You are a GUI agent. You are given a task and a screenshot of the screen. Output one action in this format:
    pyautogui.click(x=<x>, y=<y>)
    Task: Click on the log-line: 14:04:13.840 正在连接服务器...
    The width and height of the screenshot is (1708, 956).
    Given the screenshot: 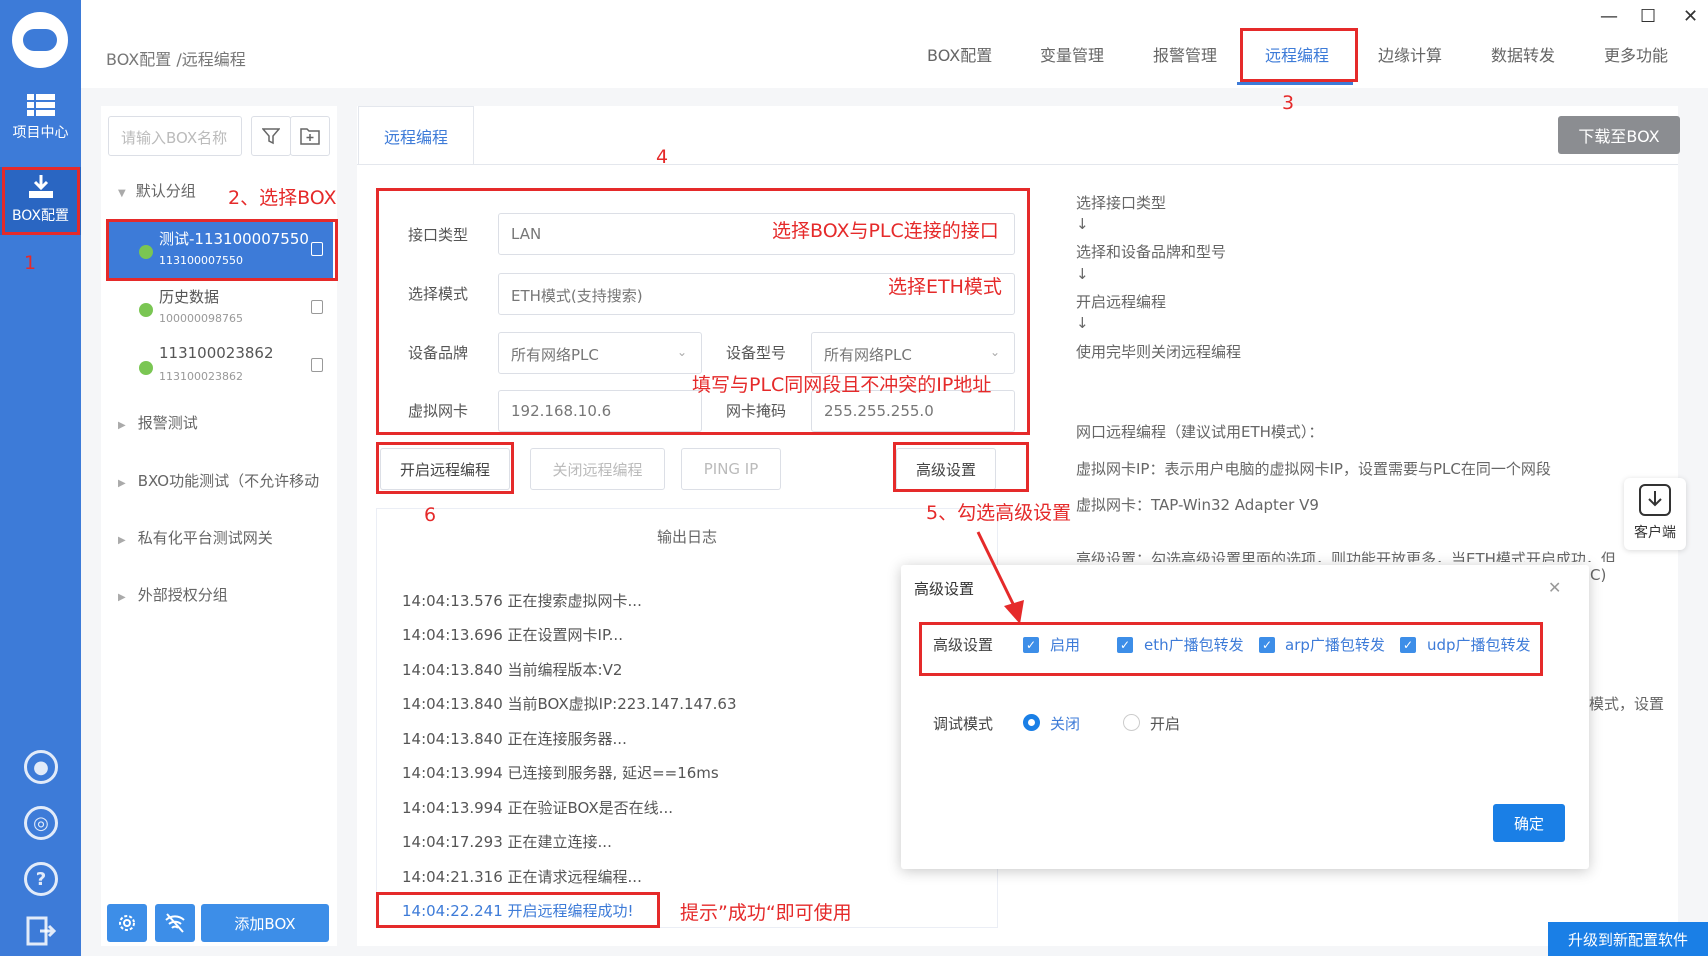 What is the action you would take?
    pyautogui.click(x=514, y=739)
    